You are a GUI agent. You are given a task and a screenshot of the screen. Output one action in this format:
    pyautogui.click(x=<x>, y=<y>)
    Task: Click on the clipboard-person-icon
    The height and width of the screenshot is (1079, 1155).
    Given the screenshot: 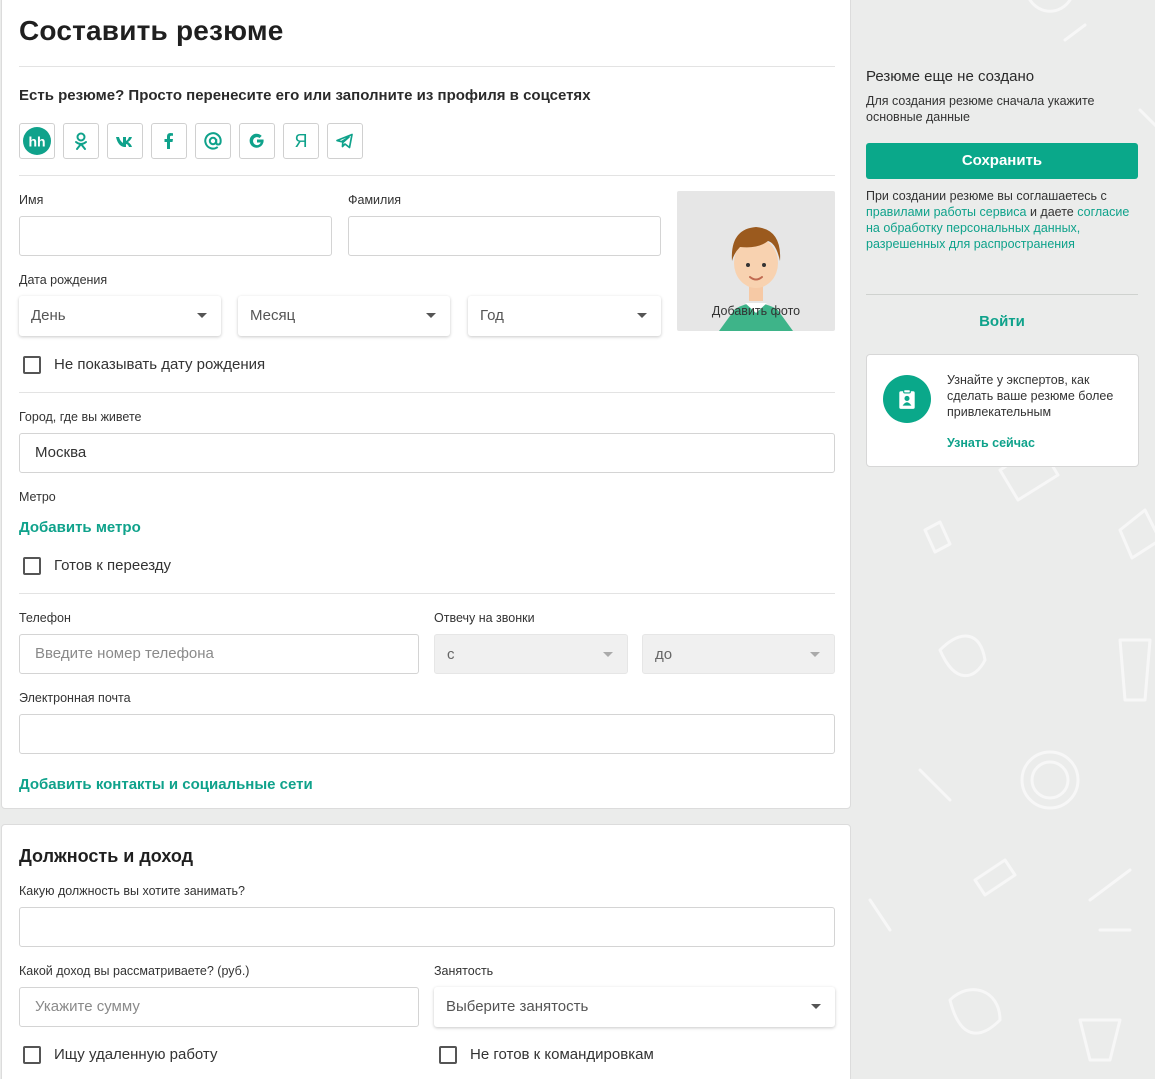 What is the action you would take?
    pyautogui.click(x=907, y=399)
    